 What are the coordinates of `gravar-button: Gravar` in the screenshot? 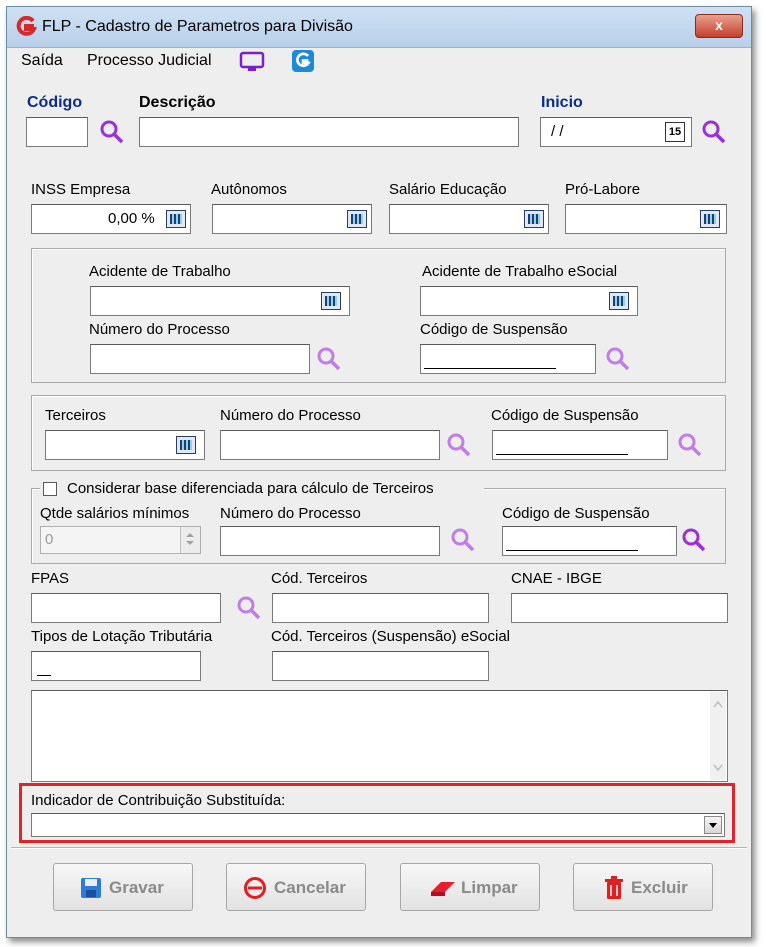 It's located at (123, 887).